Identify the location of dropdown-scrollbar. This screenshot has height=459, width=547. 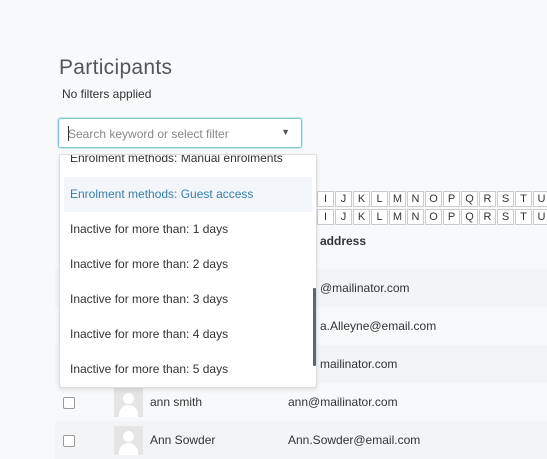
(314, 327).